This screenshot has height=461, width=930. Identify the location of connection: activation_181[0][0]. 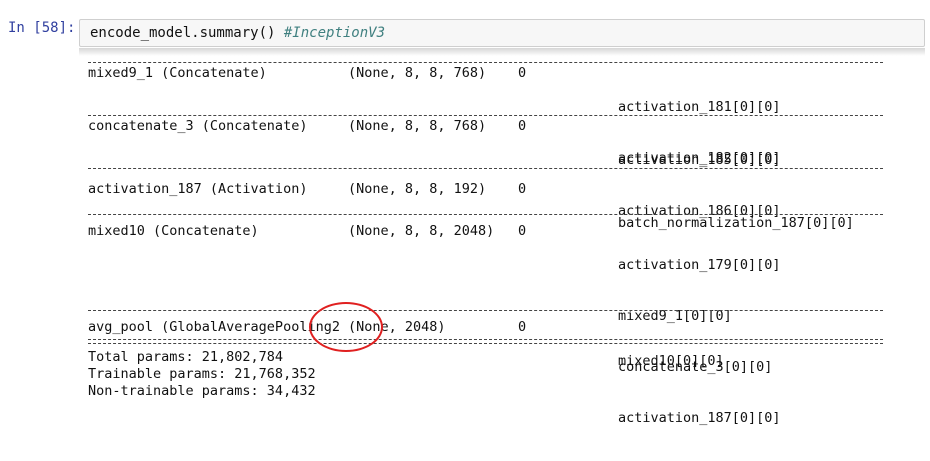
(699, 107).